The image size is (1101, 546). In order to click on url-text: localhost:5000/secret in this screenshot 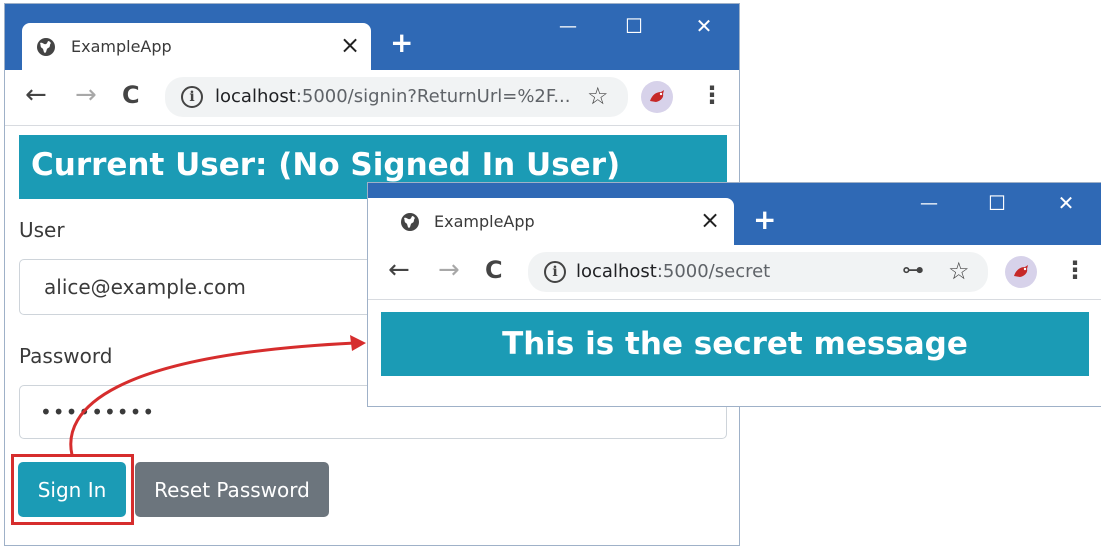, I will do `click(673, 271)`.